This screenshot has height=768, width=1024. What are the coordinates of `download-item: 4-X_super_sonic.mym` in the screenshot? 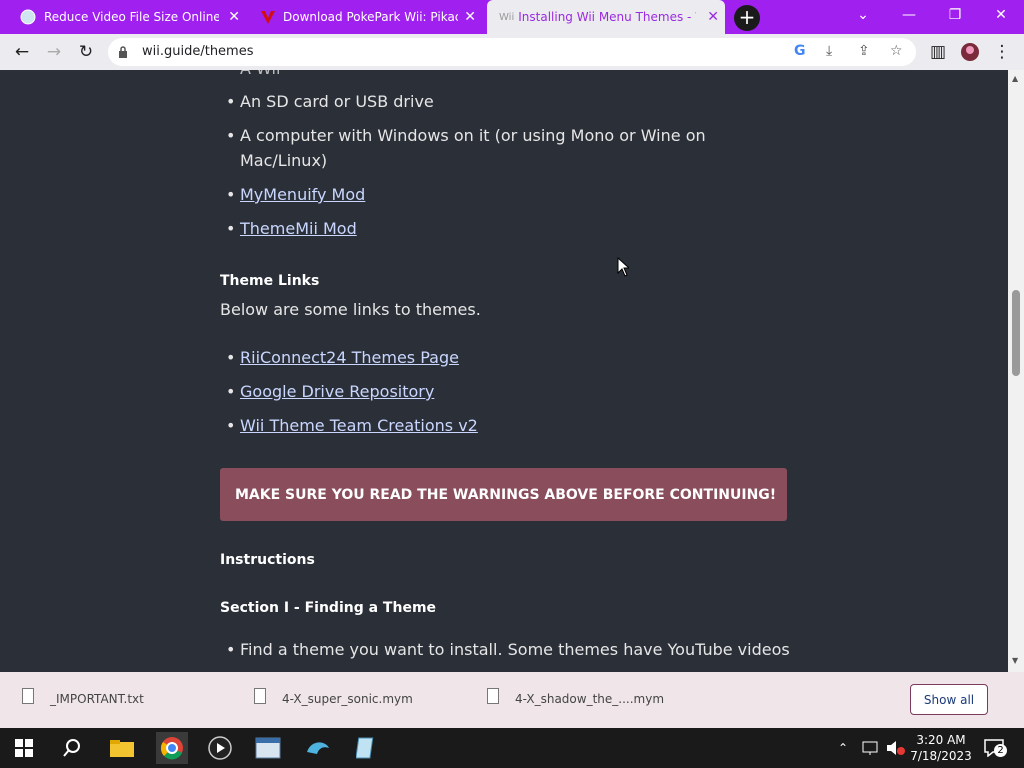 It's located at (333, 697).